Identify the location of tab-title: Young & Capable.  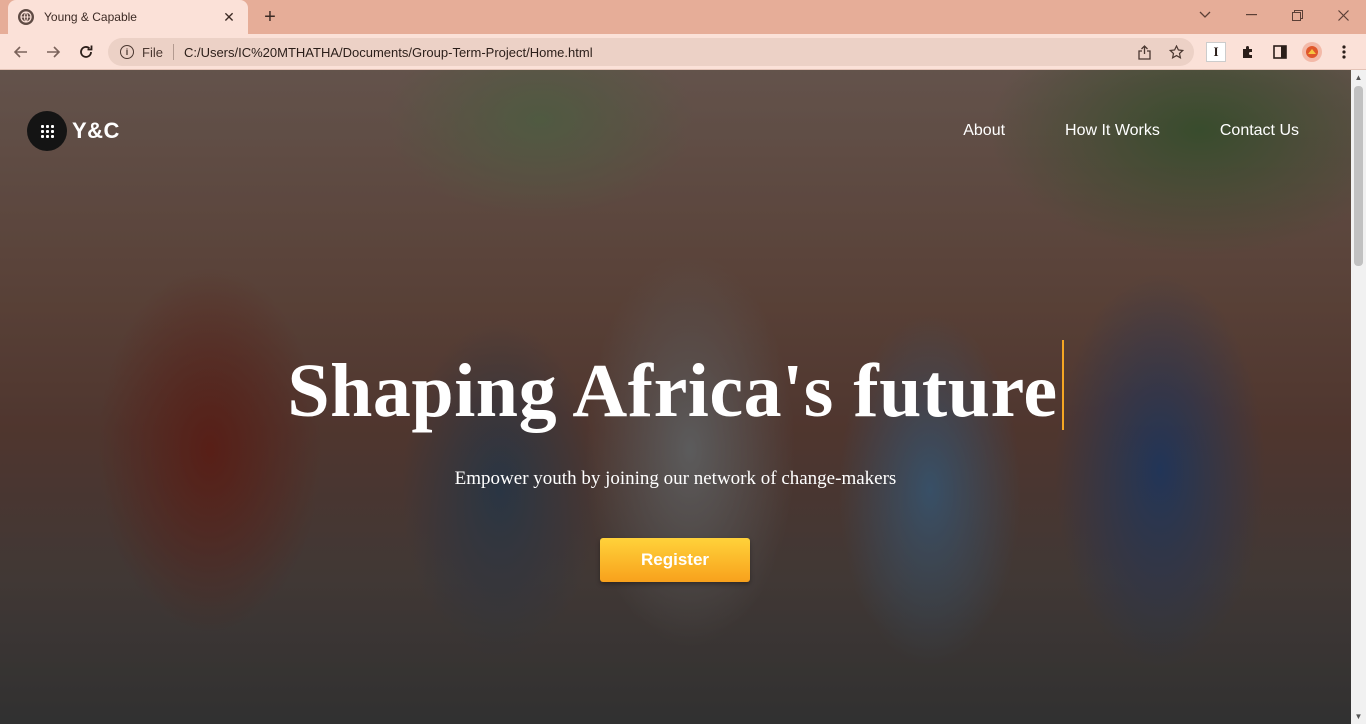
(90, 17).